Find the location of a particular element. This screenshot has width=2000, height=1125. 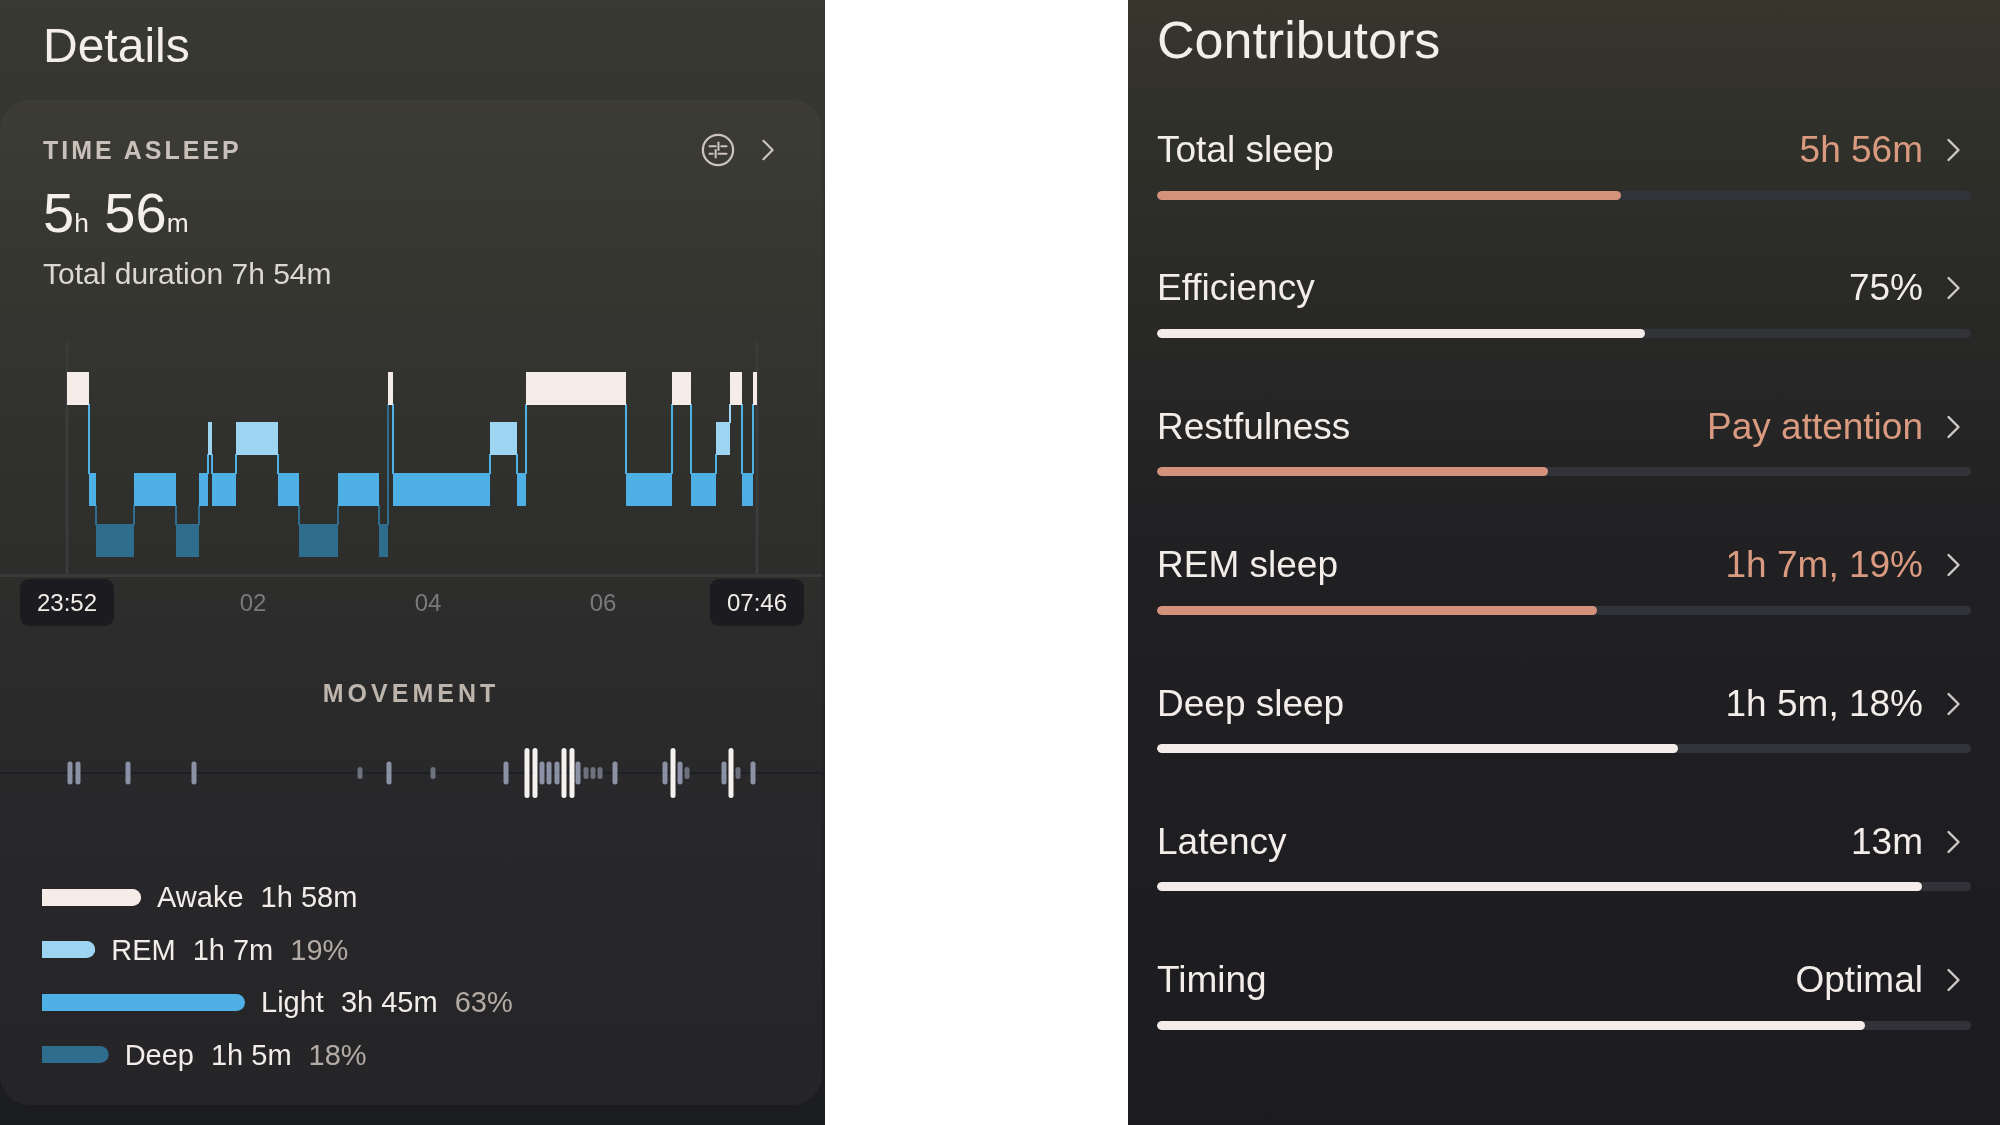

contributor-value: 13m is located at coordinates (1887, 841).